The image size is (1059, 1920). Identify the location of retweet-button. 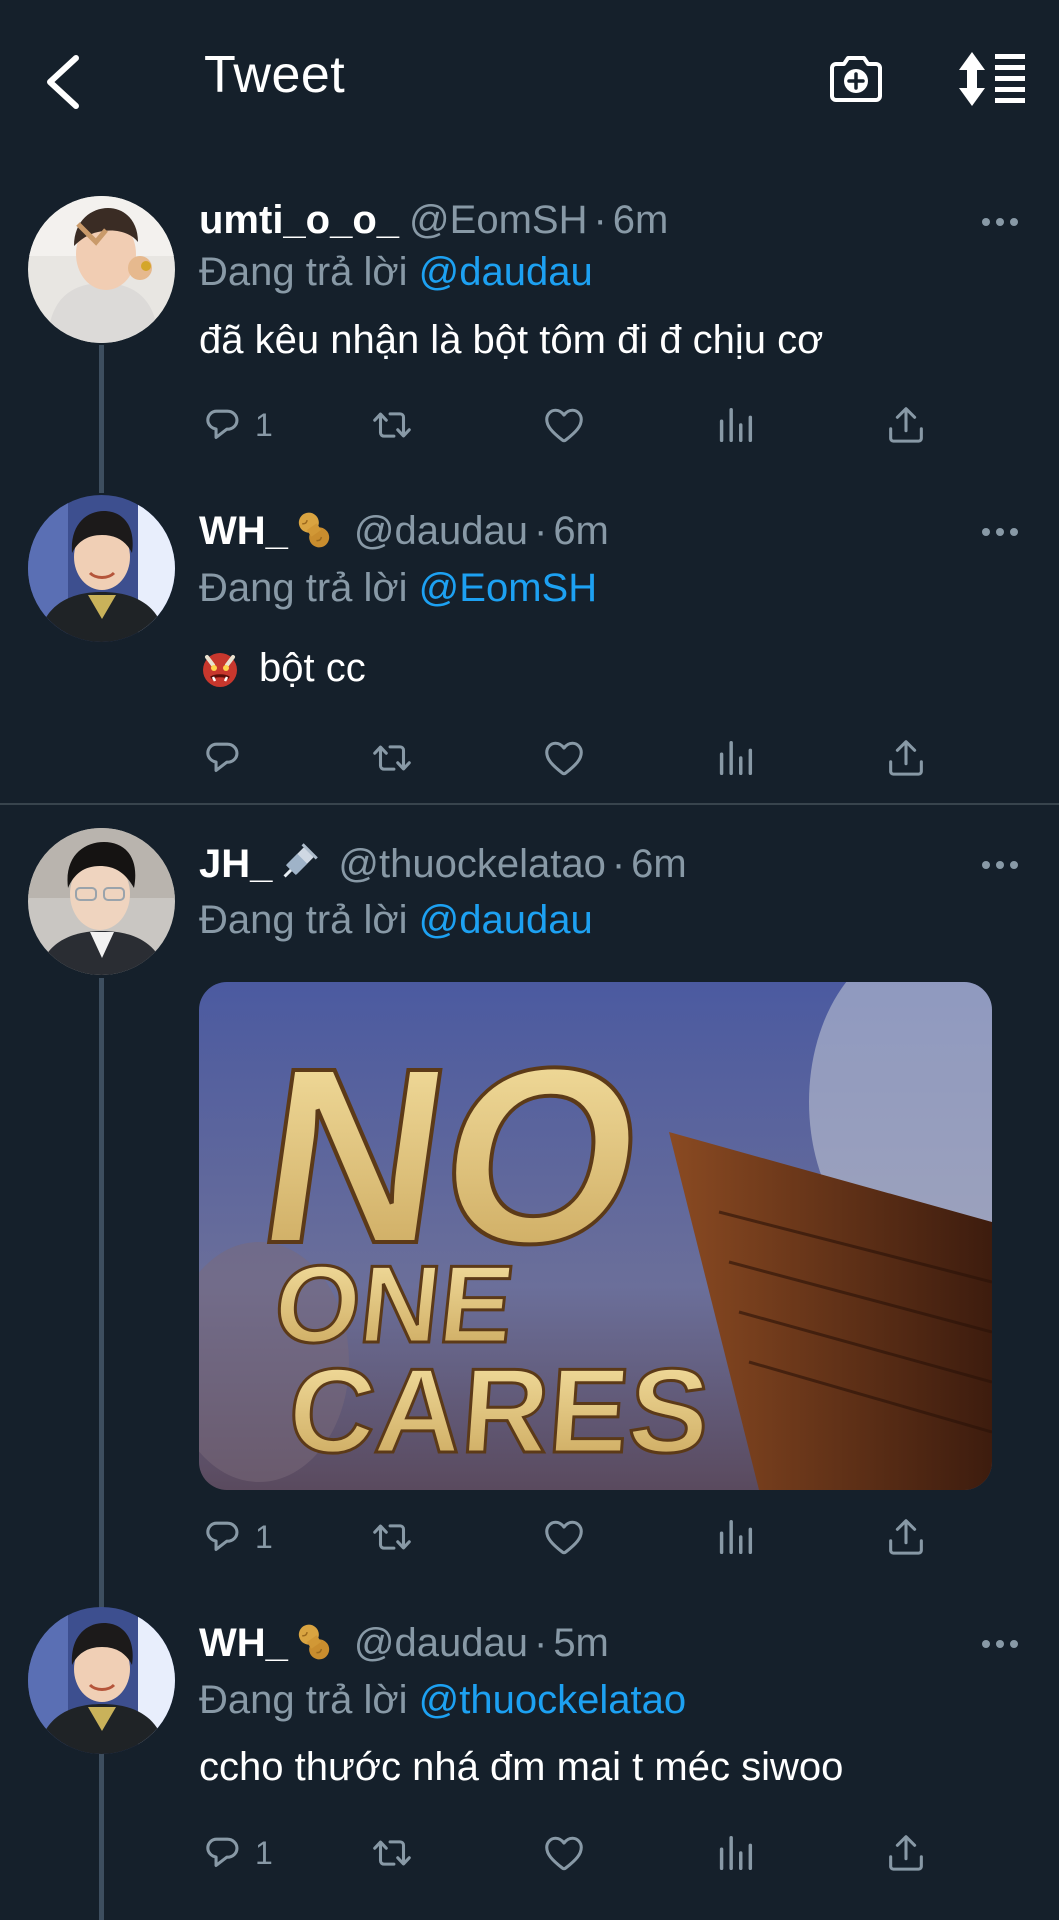
(392, 1853).